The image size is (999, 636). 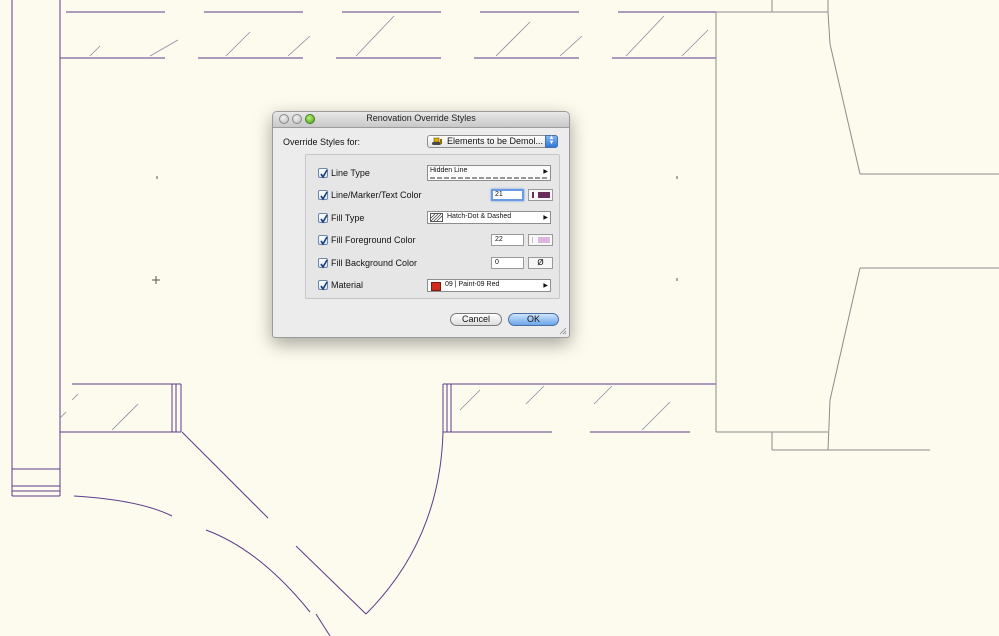 What do you see at coordinates (376, 195) in the screenshot?
I see `line-color-label: Line/Marker/Text Color` at bounding box center [376, 195].